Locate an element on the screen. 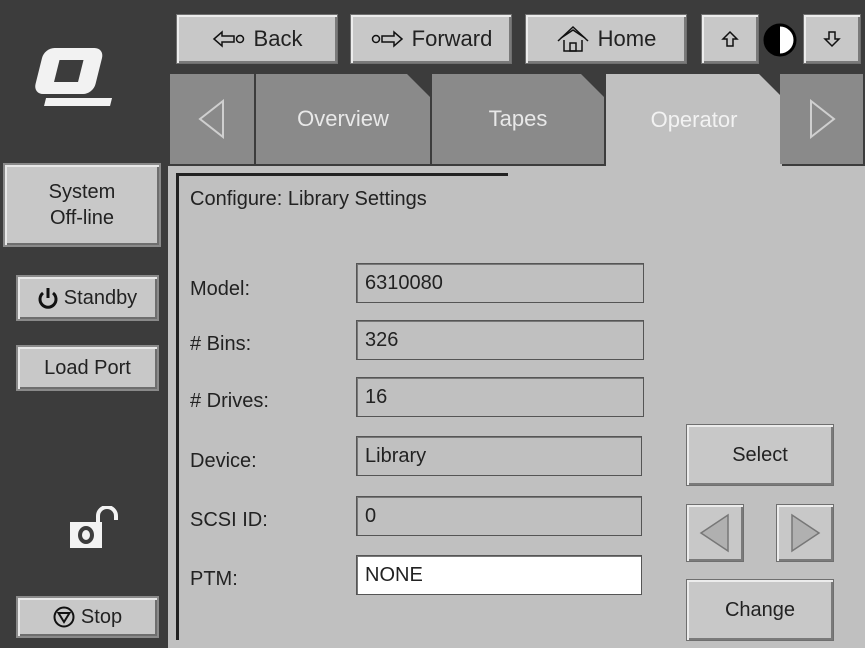 Image resolution: width=865 pixels, height=648 pixels. home-icon is located at coordinates (573, 38).